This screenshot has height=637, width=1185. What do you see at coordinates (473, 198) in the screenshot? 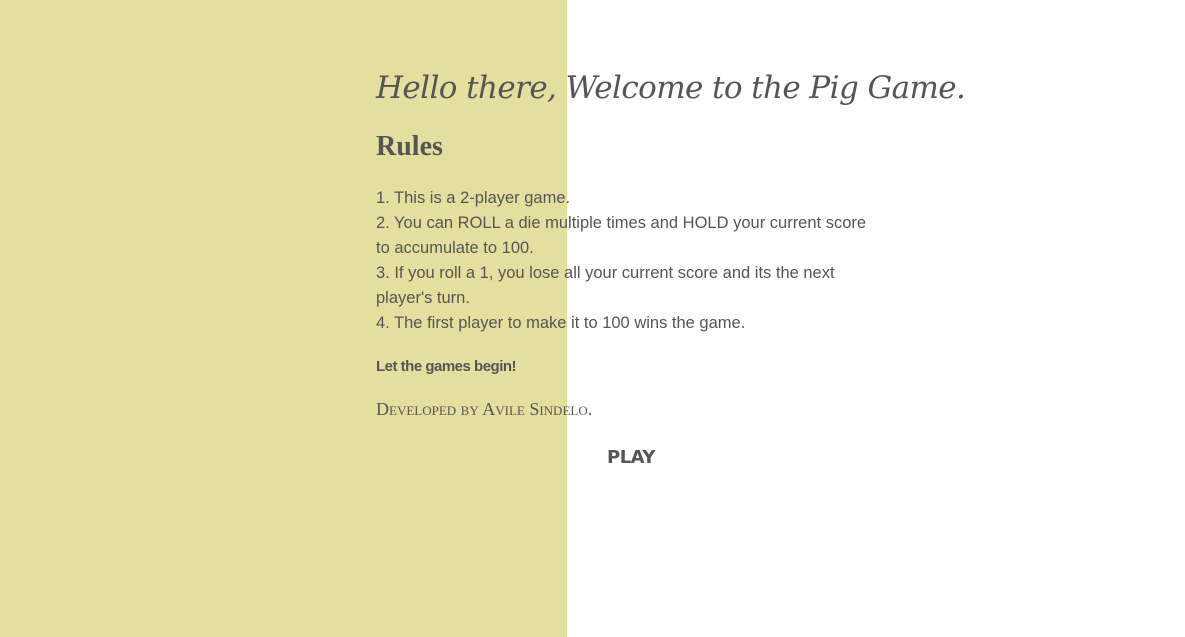
I see `rule-item: 1. This is a 2-player game.` at bounding box center [473, 198].